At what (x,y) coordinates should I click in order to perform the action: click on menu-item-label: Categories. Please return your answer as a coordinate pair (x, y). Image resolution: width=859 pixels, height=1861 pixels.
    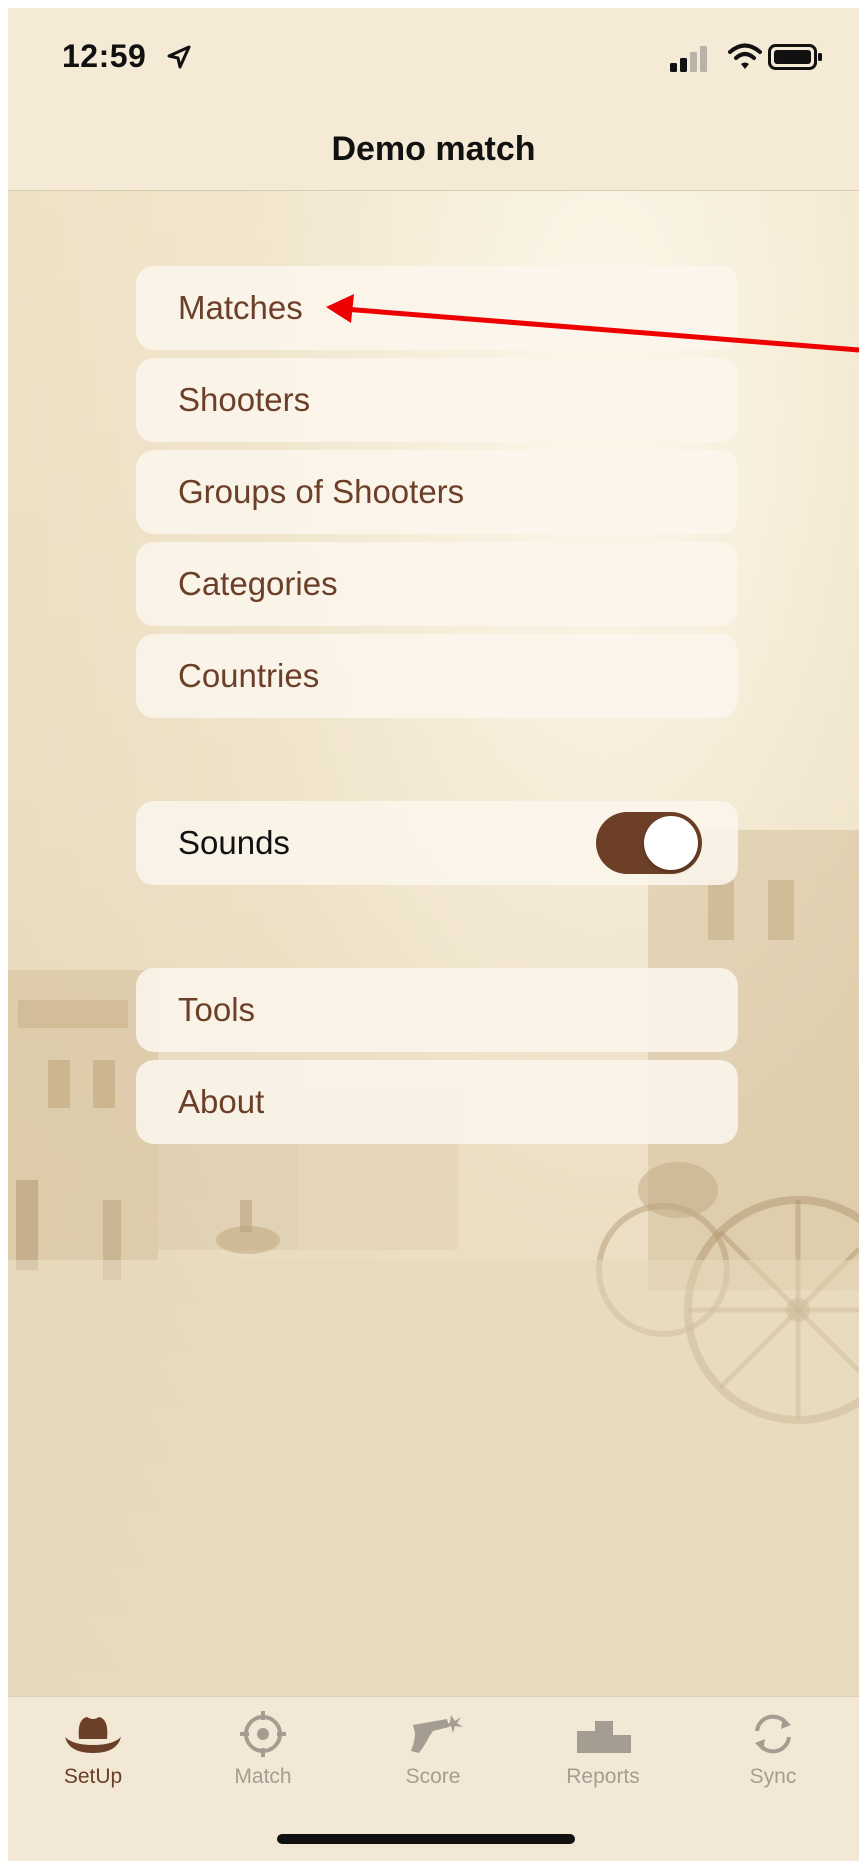
    Looking at the image, I should click on (258, 583).